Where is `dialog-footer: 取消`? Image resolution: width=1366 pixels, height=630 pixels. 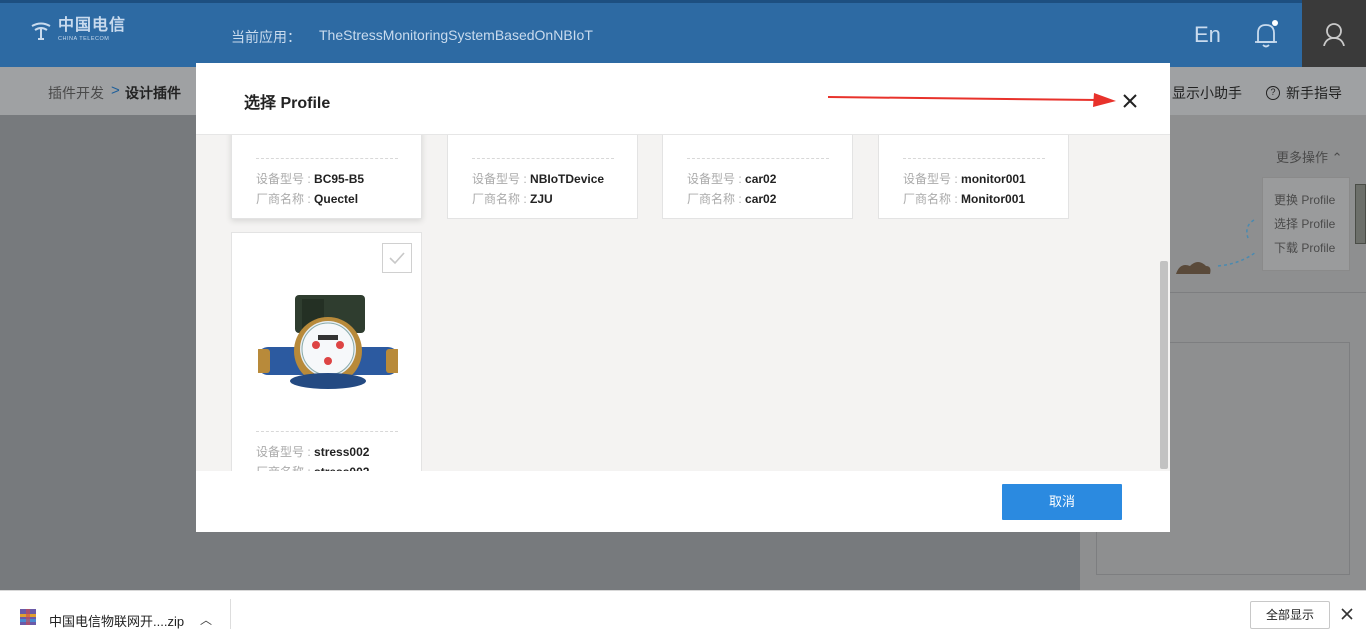
dialog-footer: 取消 is located at coordinates (683, 501).